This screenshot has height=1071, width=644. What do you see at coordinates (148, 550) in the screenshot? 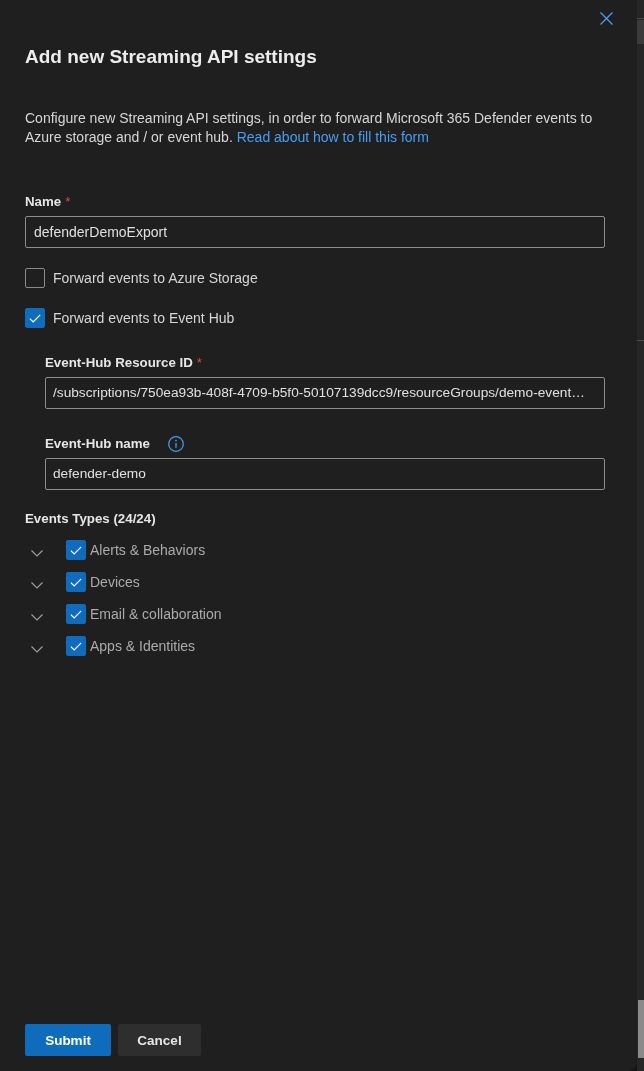
I see `checkbox-label: Alerts & Behaviors` at bounding box center [148, 550].